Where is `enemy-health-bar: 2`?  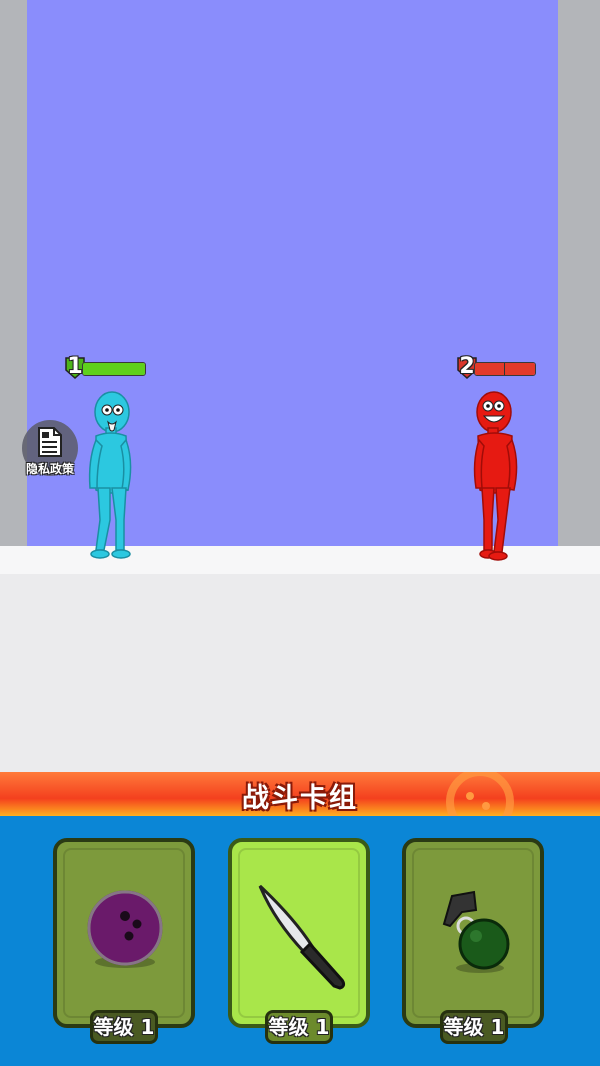
enemy-health-bar: 2 is located at coordinates (497, 367).